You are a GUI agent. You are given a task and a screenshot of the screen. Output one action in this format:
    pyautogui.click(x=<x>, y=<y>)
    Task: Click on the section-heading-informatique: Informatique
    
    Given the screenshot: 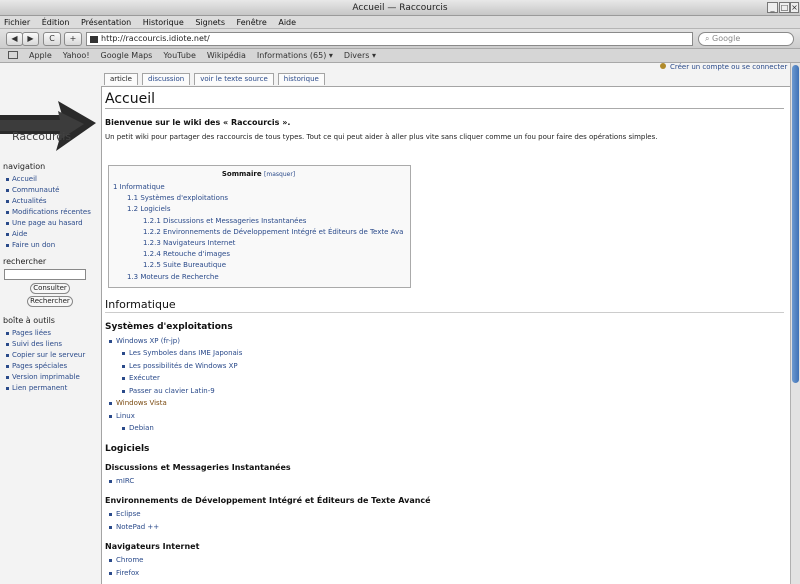 What is the action you would take?
    pyautogui.click(x=444, y=305)
    